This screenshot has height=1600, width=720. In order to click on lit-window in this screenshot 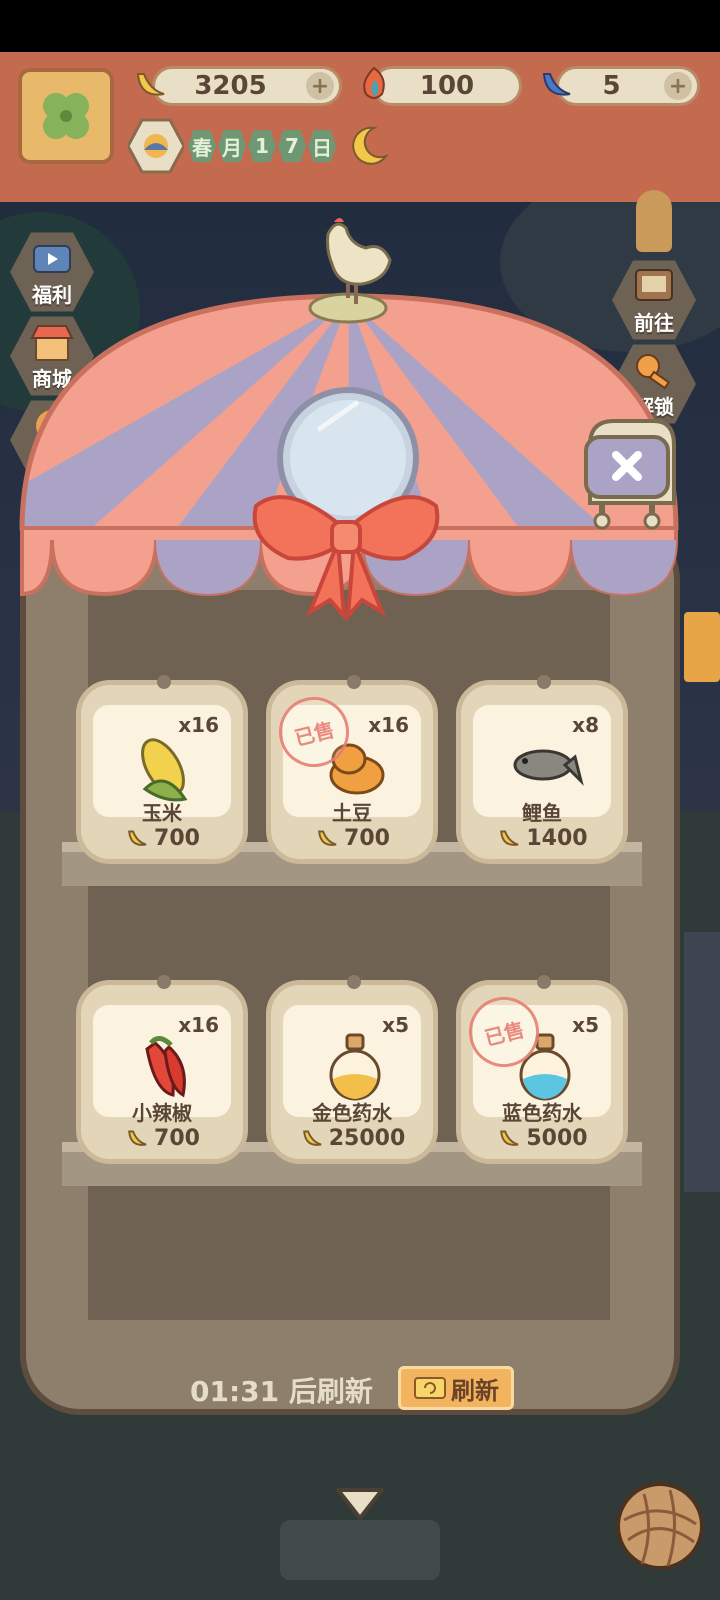, I will do `click(702, 647)`.